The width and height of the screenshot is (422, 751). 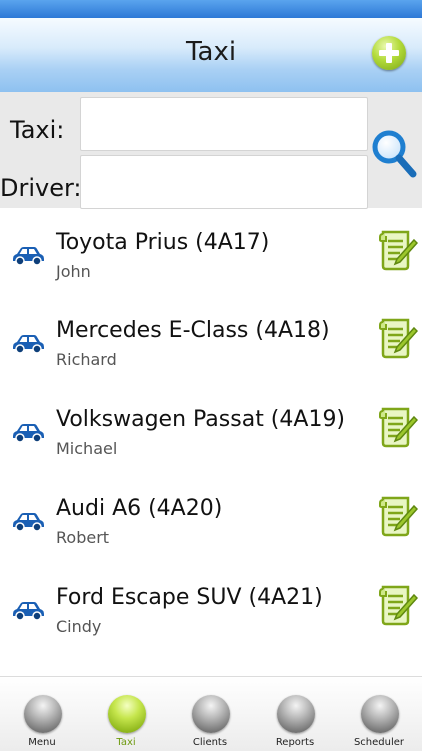 What do you see at coordinates (163, 242) in the screenshot?
I see `taxi-name: Toyota Prius (4A17)` at bounding box center [163, 242].